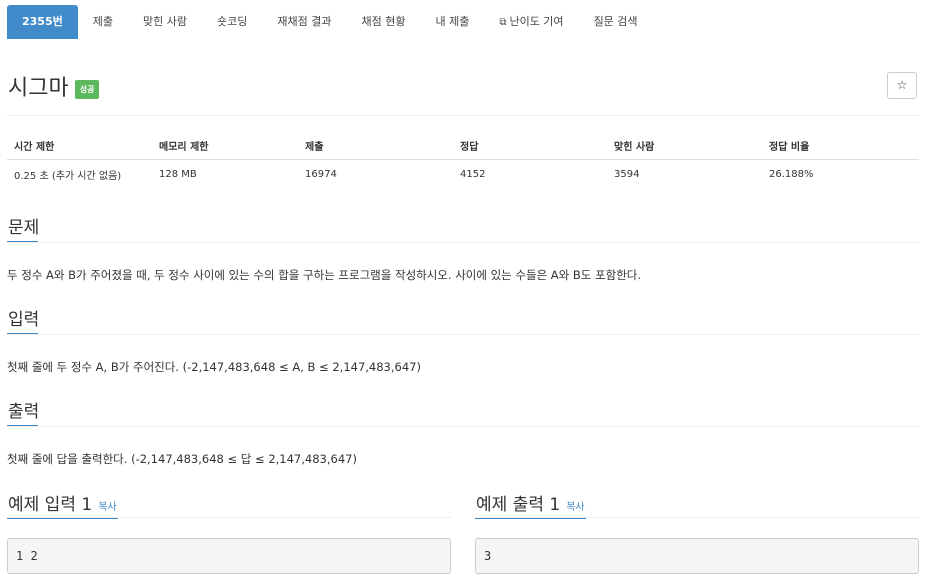 This screenshot has height=584, width=928. What do you see at coordinates (304, 22) in the screenshot?
I see `tab-rejudge-results: 재채점 결과` at bounding box center [304, 22].